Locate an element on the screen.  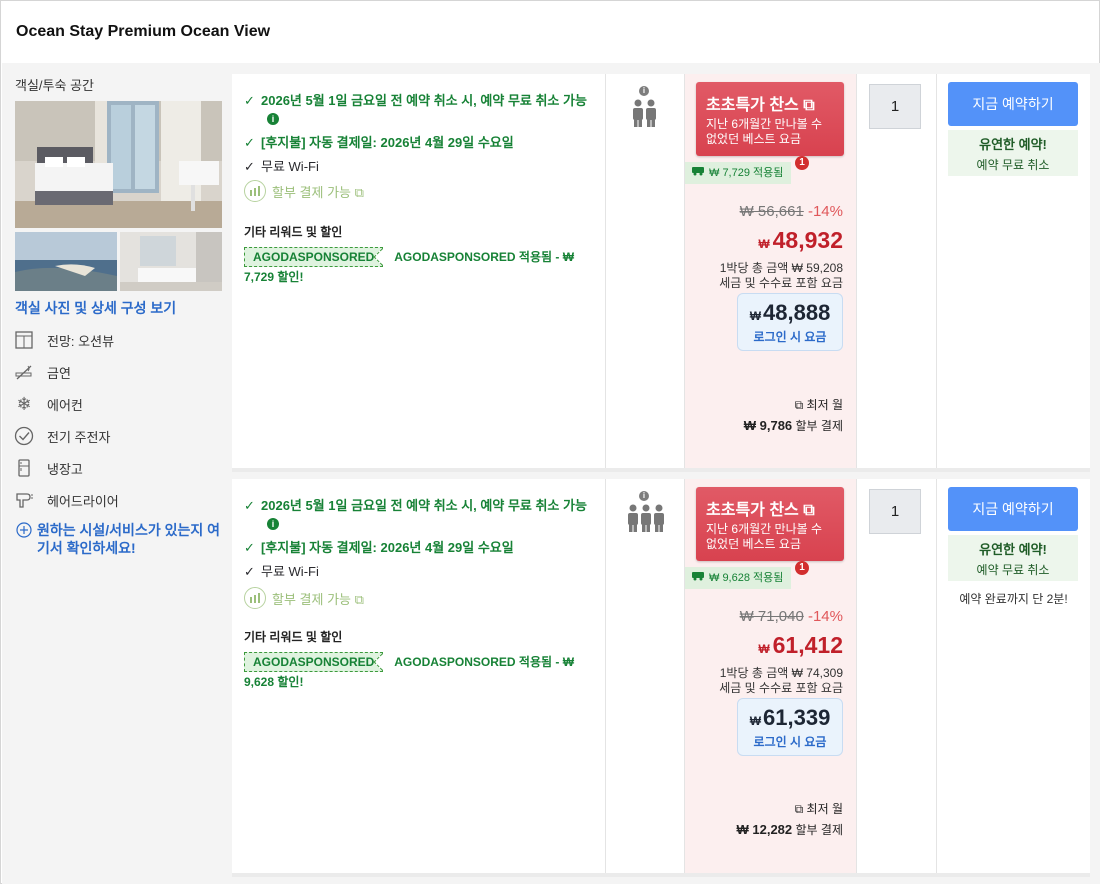
notification-badge: 1 is located at coordinates (802, 163).